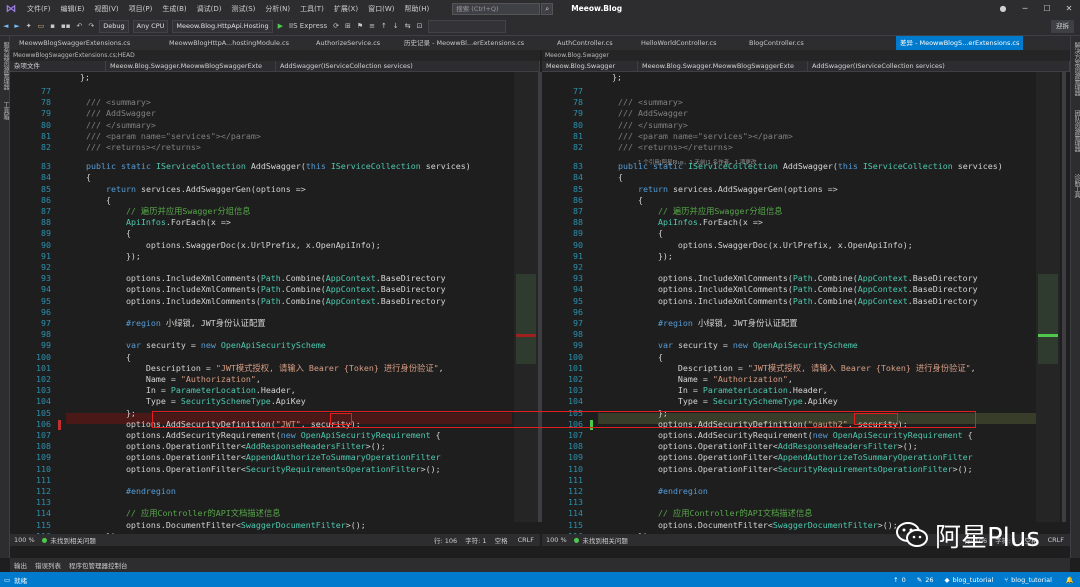  Describe the element at coordinates (174, 9) in the screenshot. I see `menu-item: 生成(B)` at that location.